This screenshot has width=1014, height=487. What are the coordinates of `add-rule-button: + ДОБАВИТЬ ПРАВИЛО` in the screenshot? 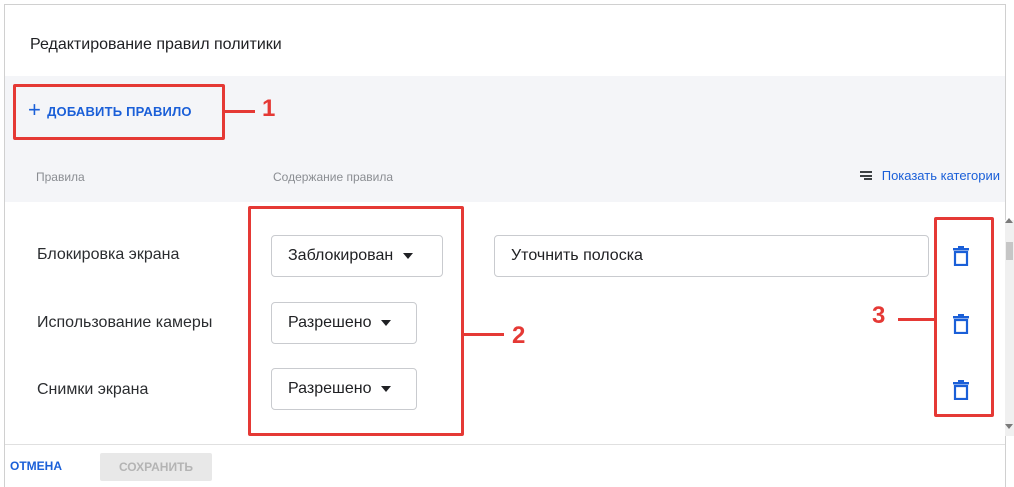 It's located at (110, 109).